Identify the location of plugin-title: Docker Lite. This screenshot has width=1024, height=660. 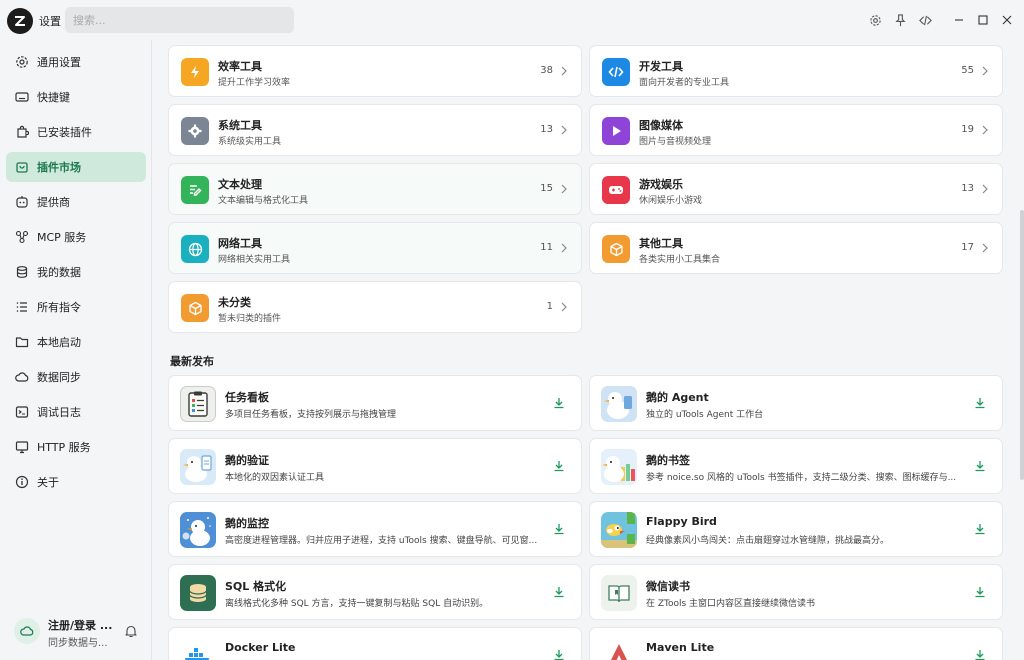
(260, 647).